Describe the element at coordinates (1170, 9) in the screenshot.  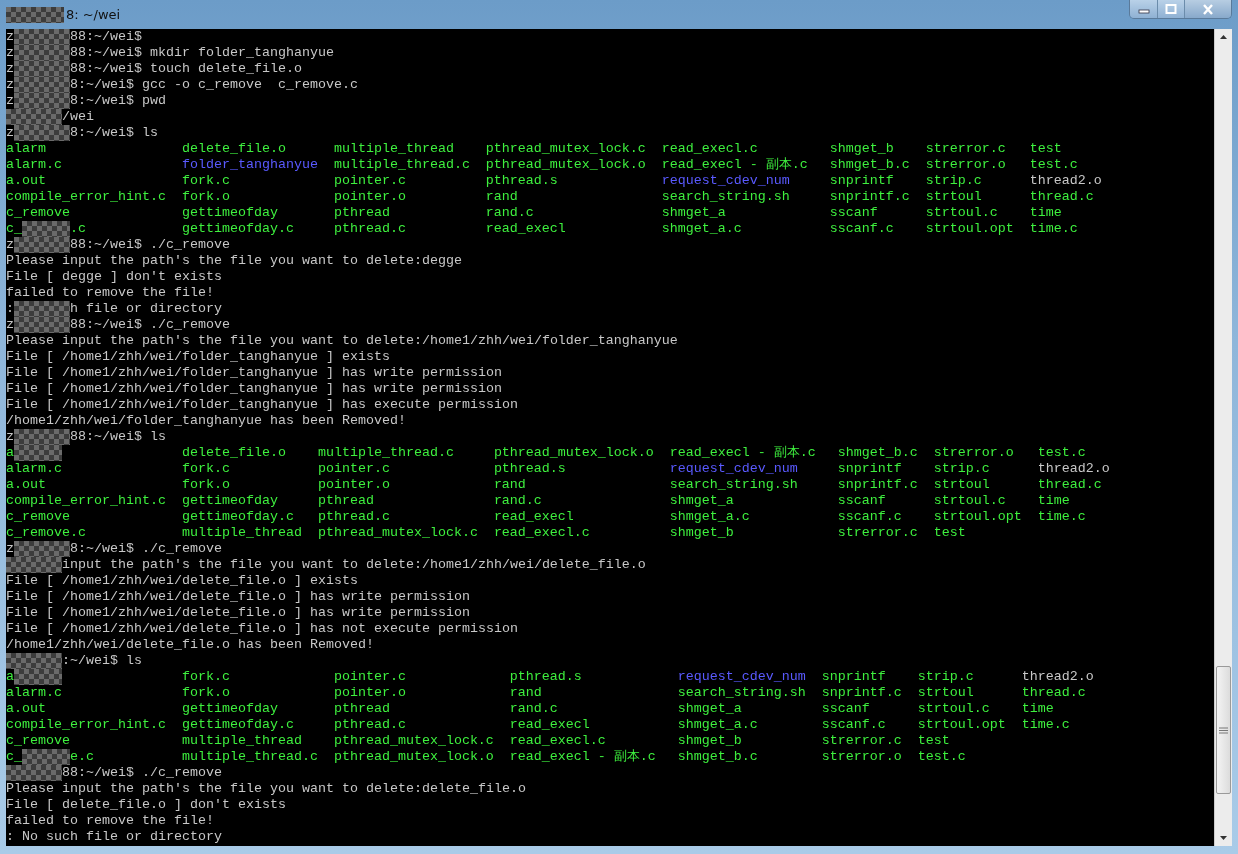
I see `maximize-button` at that location.